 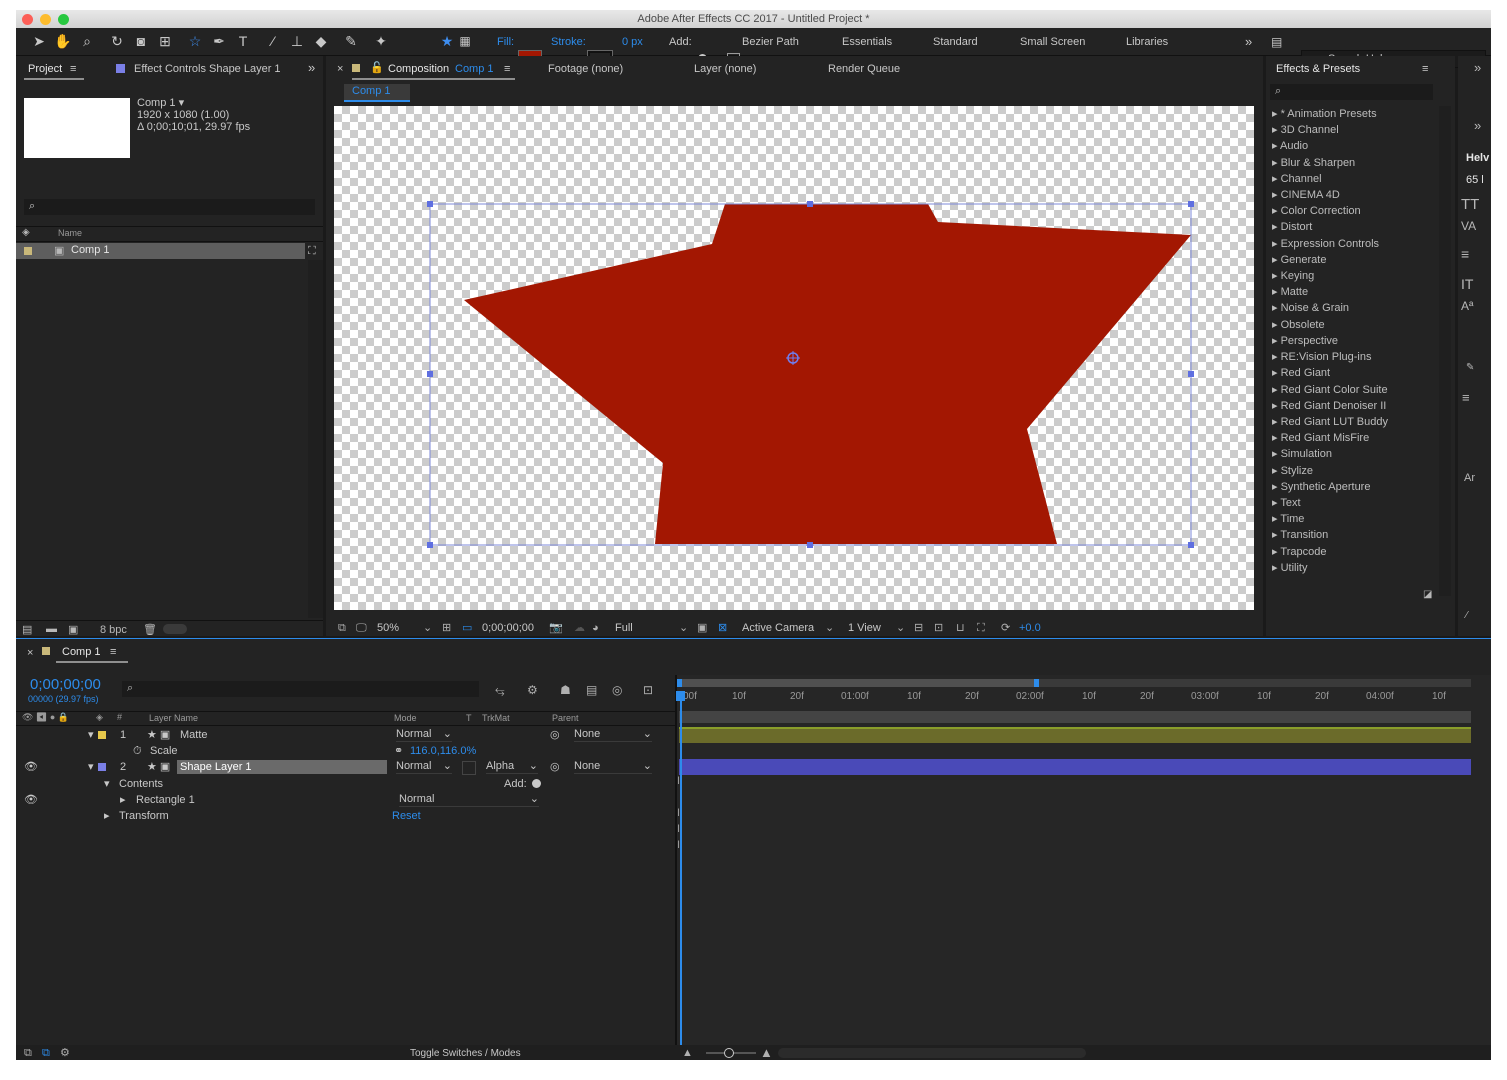 I want to click on transform-handle-ml, so click(x=430, y=374).